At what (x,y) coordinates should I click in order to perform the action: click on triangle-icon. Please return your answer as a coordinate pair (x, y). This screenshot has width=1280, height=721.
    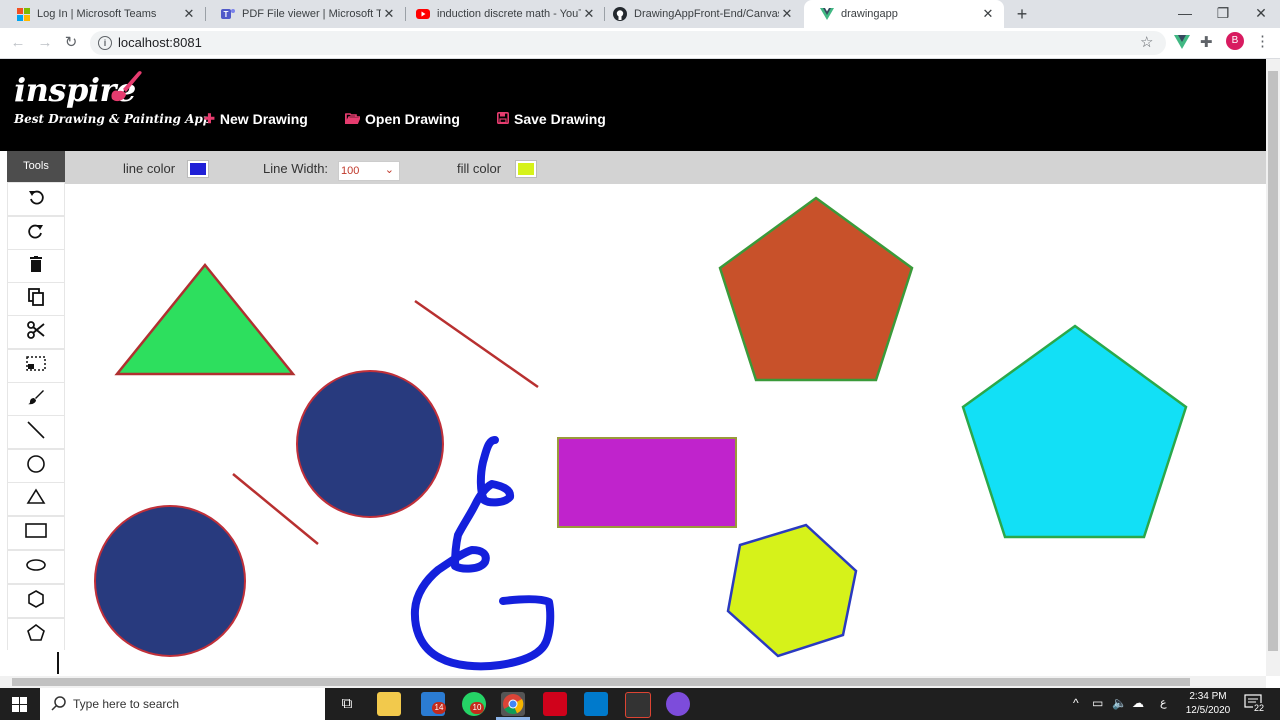
    Looking at the image, I should click on (36, 499).